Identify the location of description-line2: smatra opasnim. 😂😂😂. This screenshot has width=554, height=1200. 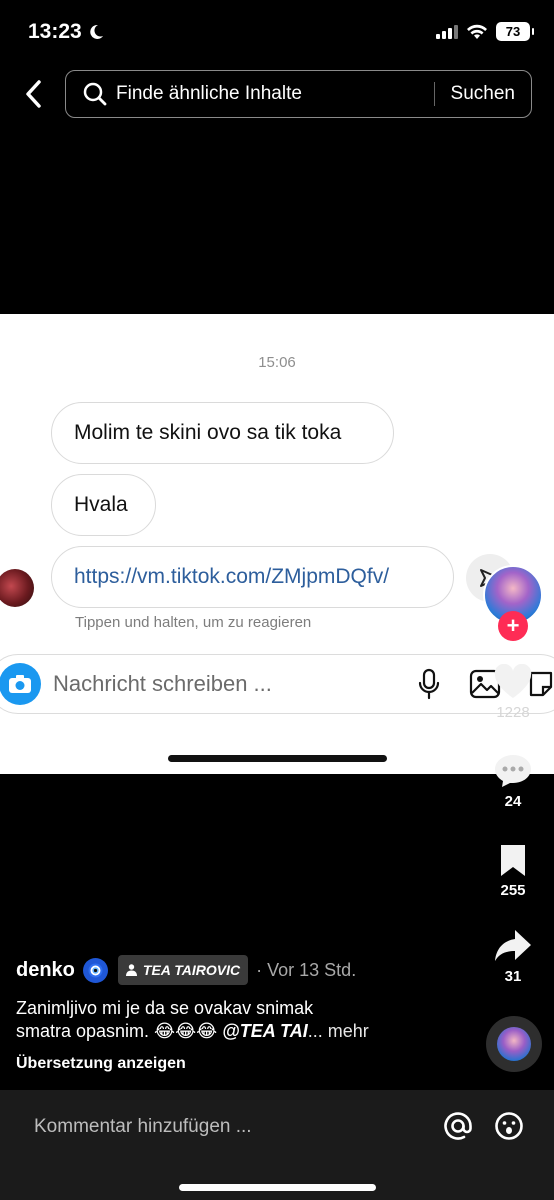
(119, 1031).